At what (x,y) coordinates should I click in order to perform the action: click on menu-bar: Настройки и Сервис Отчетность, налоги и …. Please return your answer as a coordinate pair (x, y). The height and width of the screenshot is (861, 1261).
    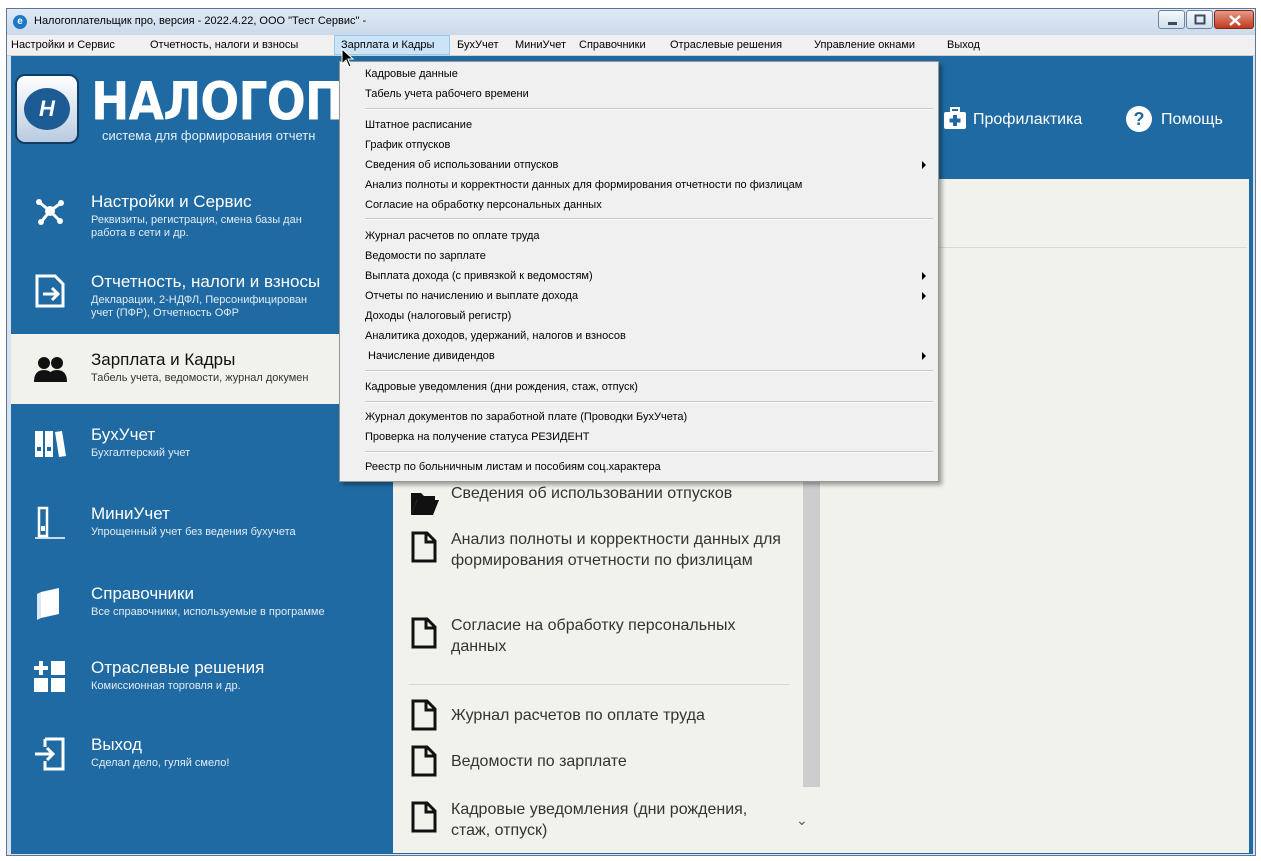
    Looking at the image, I should click on (631, 45).